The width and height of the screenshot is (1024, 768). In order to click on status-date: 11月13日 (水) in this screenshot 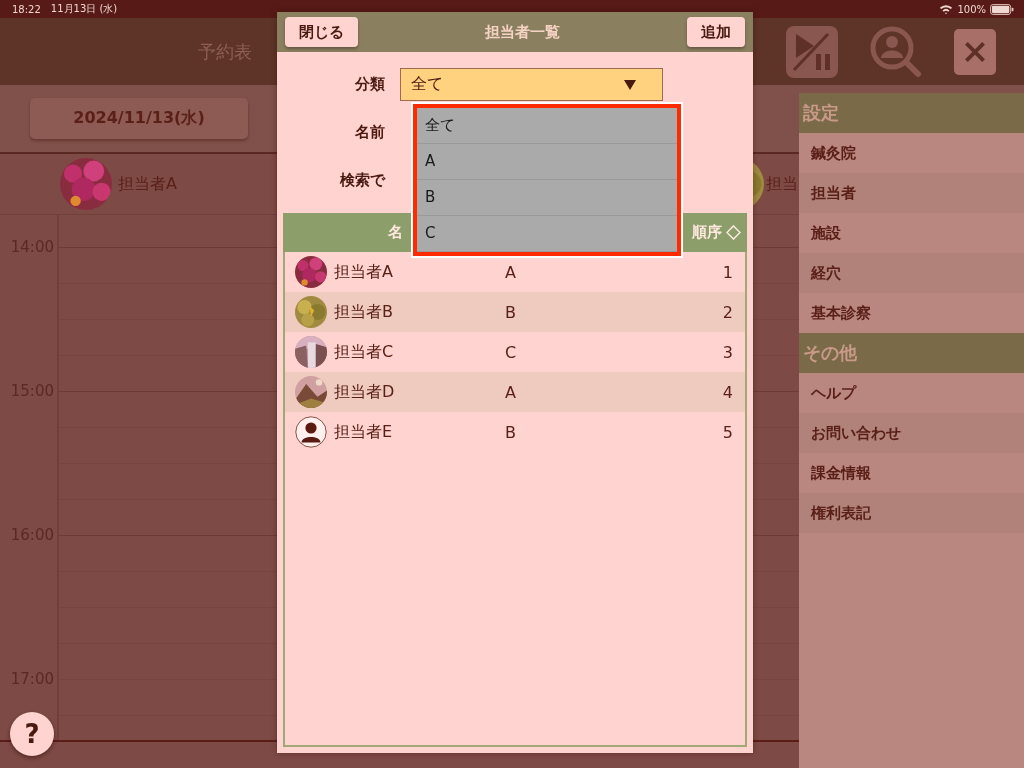, I will do `click(84, 9)`.